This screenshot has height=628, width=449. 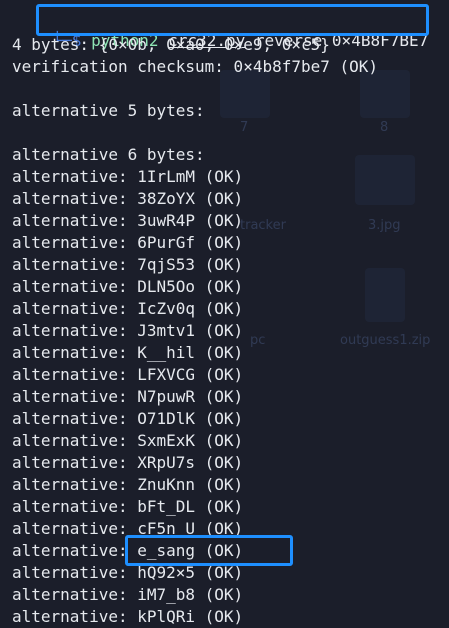 I want to click on alternative-line: alternative: ZnuKnn (OK), so click(x=128, y=484).